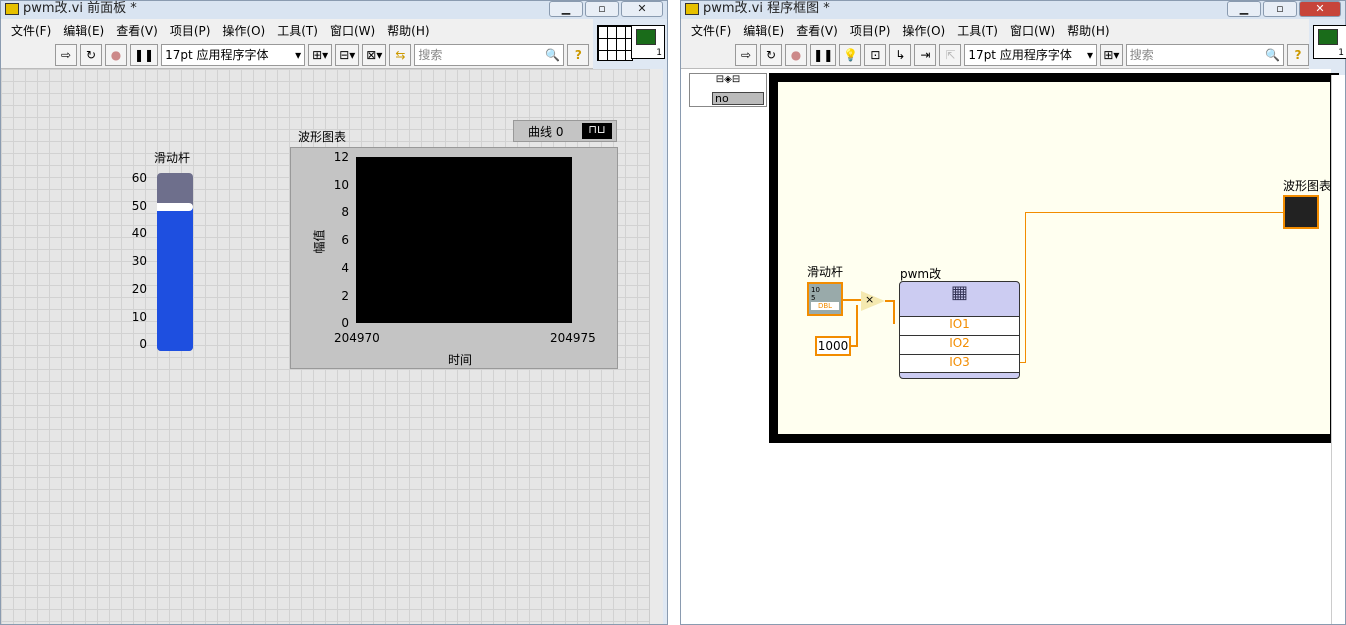 This screenshot has width=1346, height=625. I want to click on slider-thumb, so click(175, 206).